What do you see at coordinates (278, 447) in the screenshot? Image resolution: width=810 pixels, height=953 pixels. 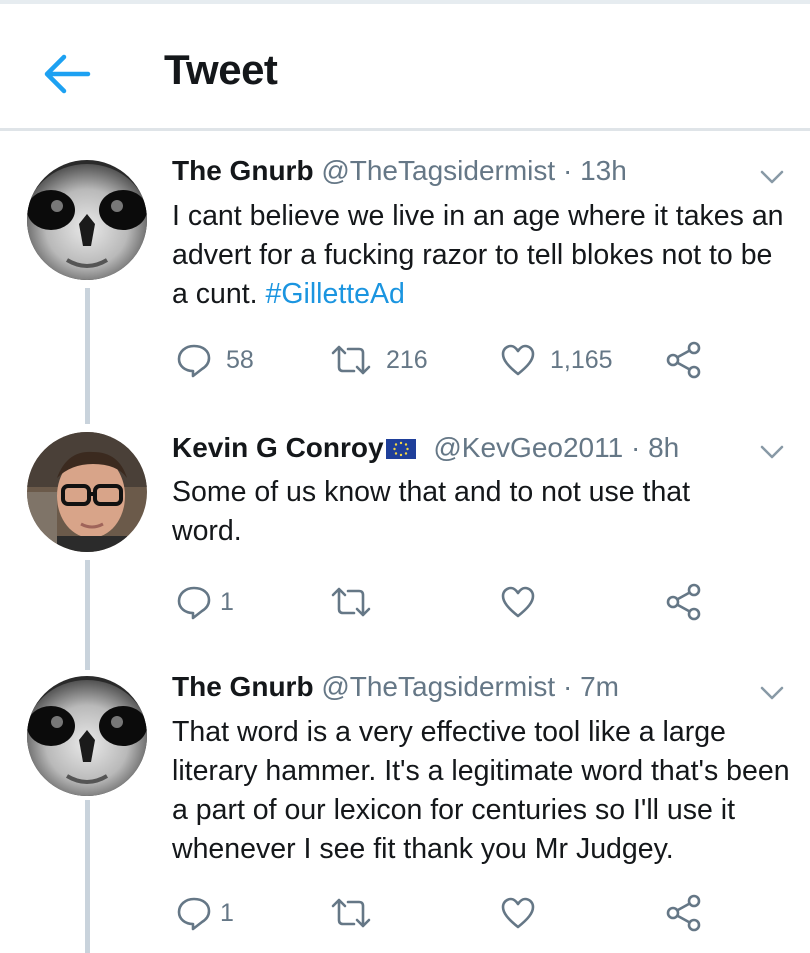 I see `display-name: Kevin G Conroy` at bounding box center [278, 447].